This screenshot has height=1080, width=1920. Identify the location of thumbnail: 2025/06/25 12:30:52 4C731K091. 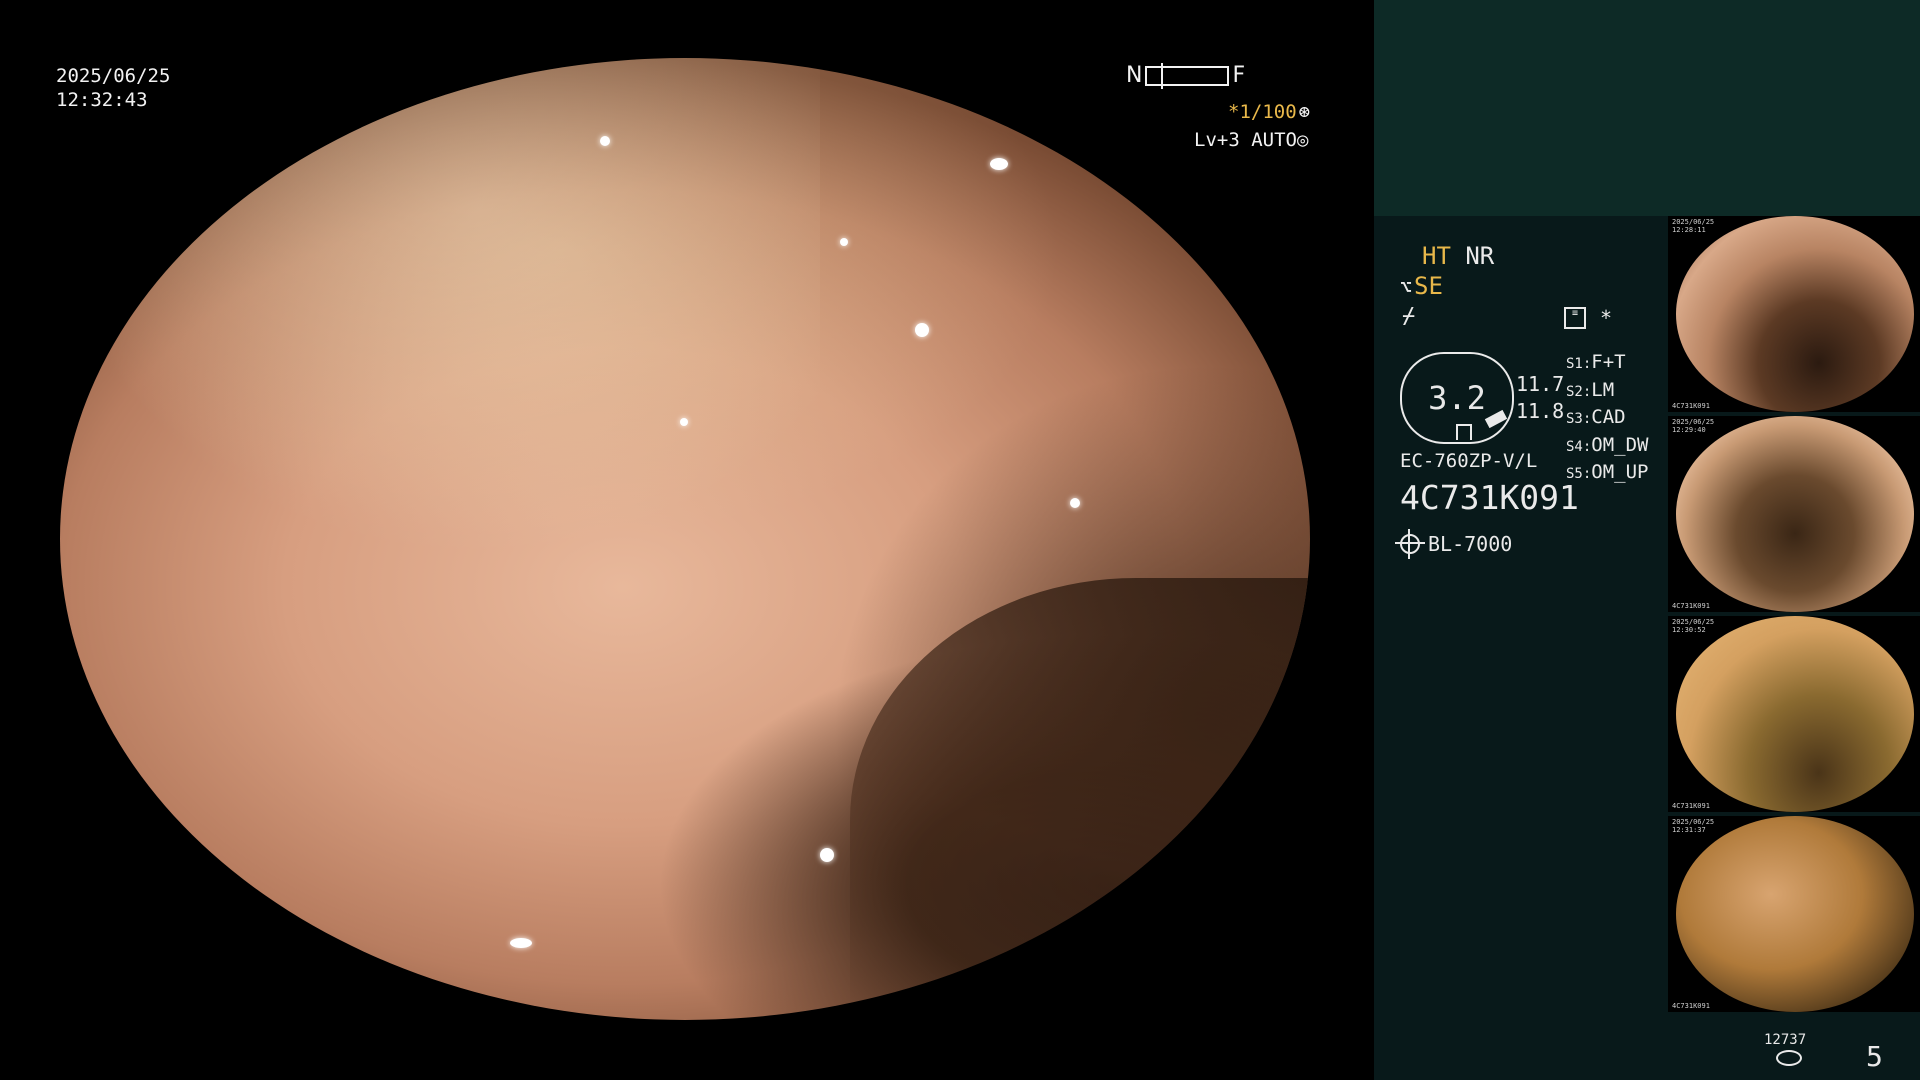
(1794, 714).